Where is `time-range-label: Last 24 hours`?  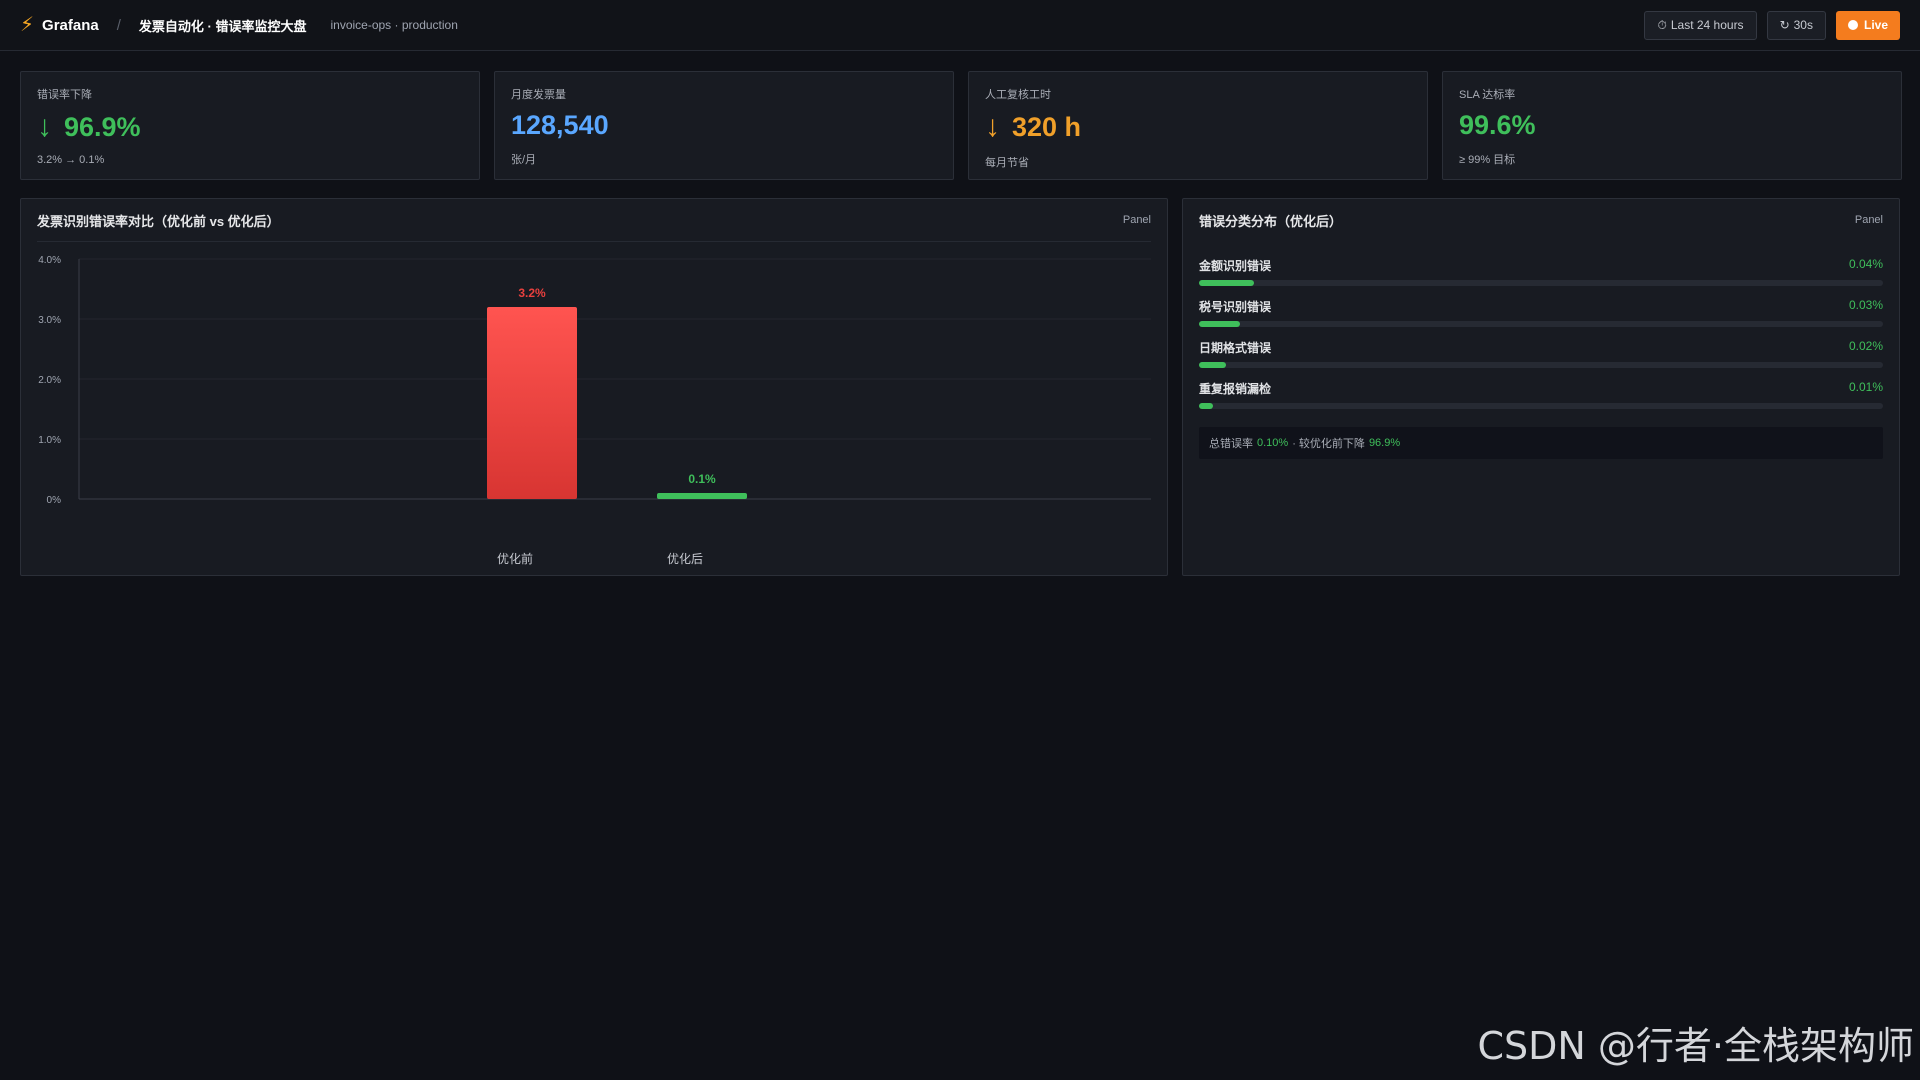 time-range-label: Last 24 hours is located at coordinates (1707, 25).